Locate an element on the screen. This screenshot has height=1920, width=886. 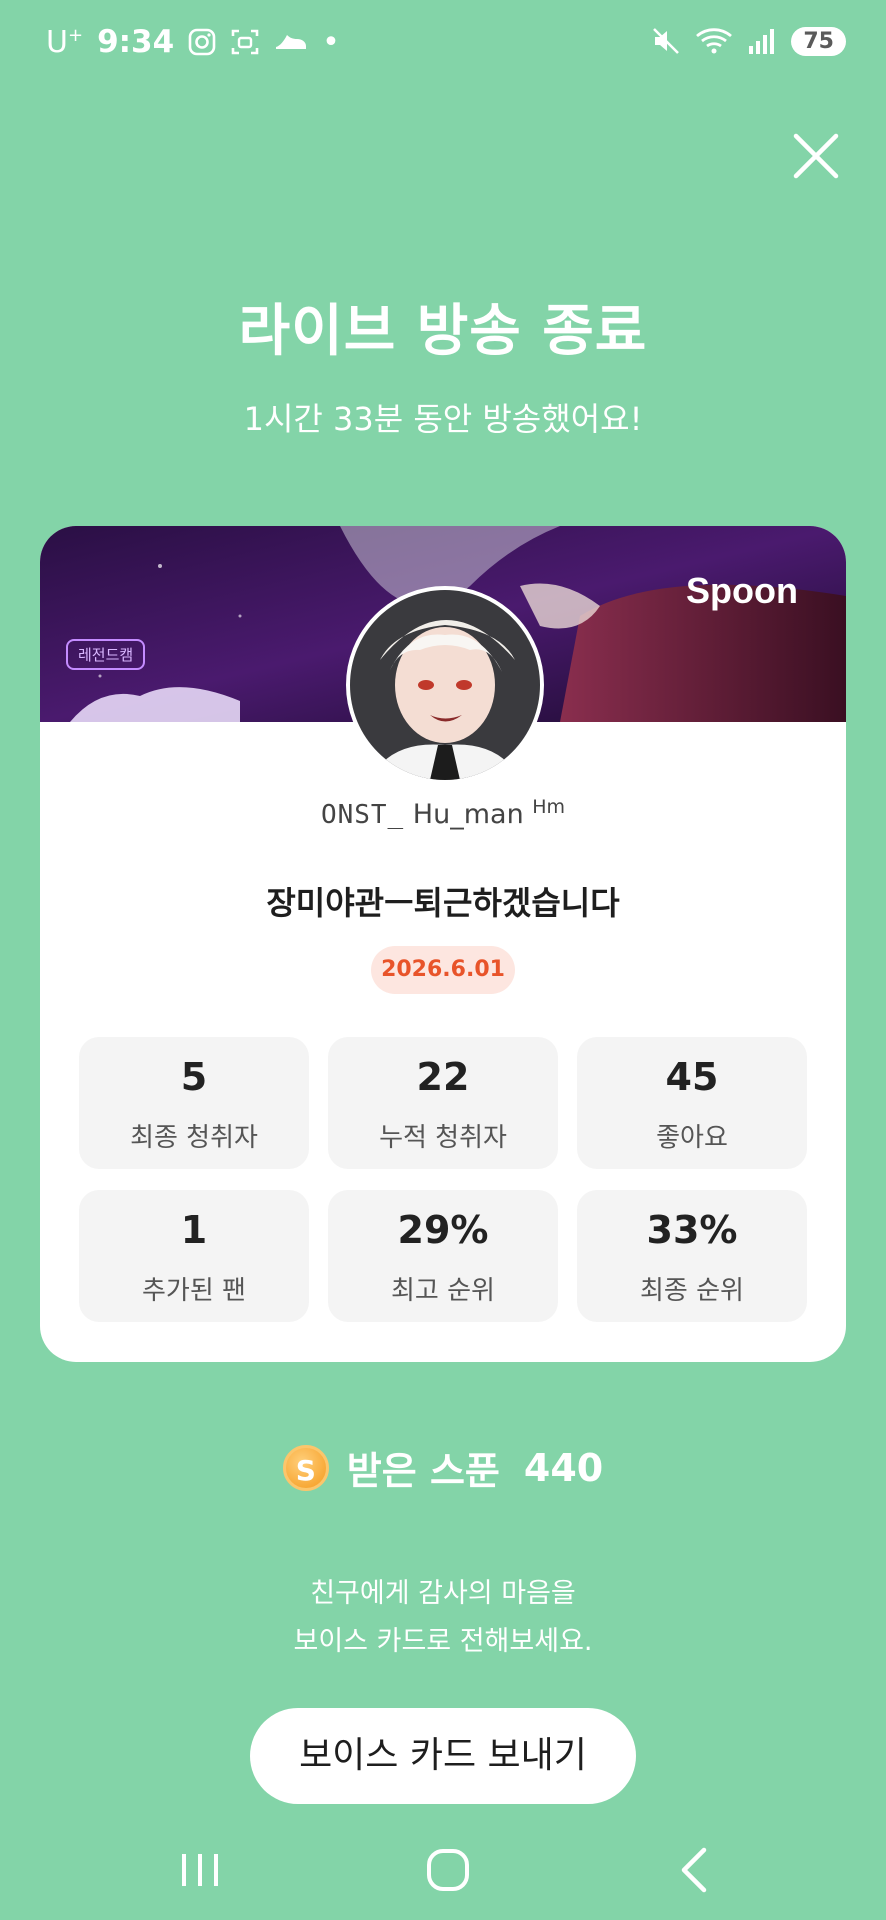
received-spoons: S 받은 스푼 440 is located at coordinates (443, 1467).